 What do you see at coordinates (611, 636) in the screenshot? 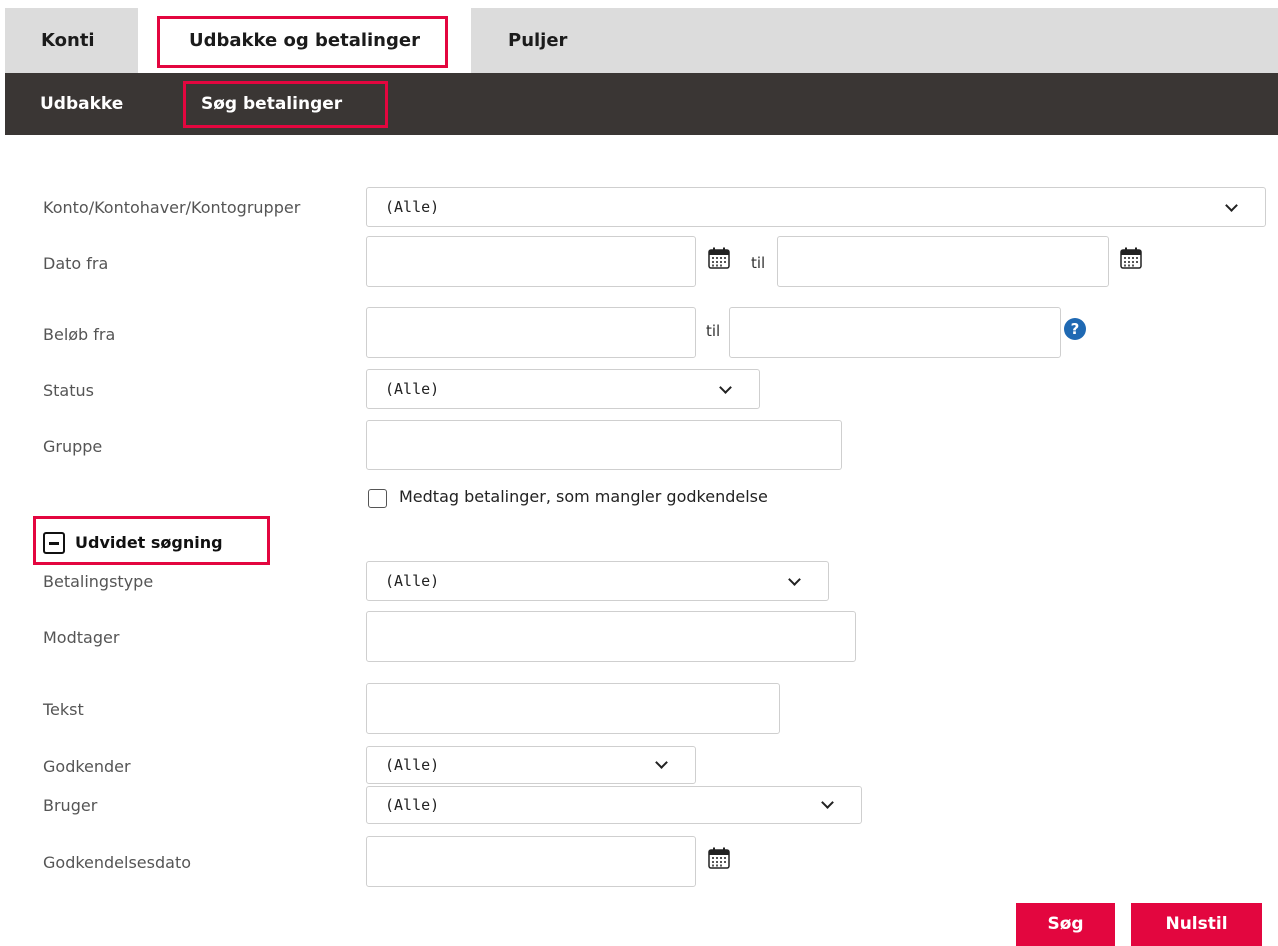
I see `modtager-input` at bounding box center [611, 636].